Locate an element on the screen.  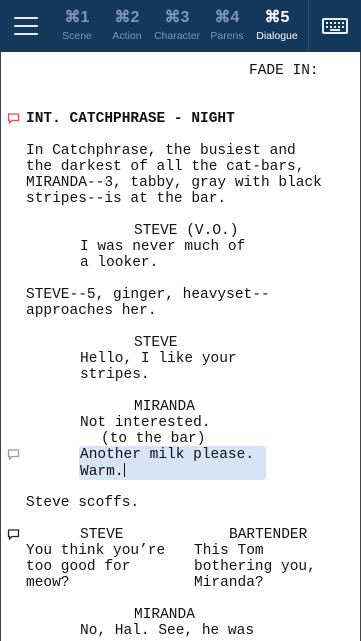
keyboard-button is located at coordinates (334, 26).